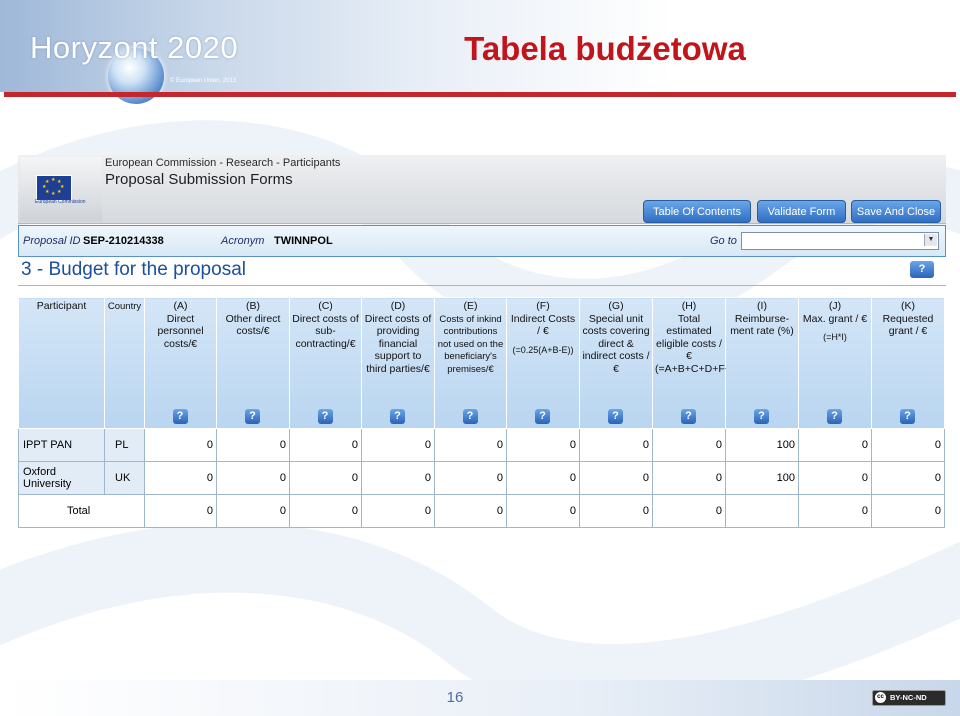 This screenshot has height=716, width=960. Describe the element at coordinates (835, 363) in the screenshot. I see `budget-column-header: (J) Max. grant / € (=H*I)?` at that location.